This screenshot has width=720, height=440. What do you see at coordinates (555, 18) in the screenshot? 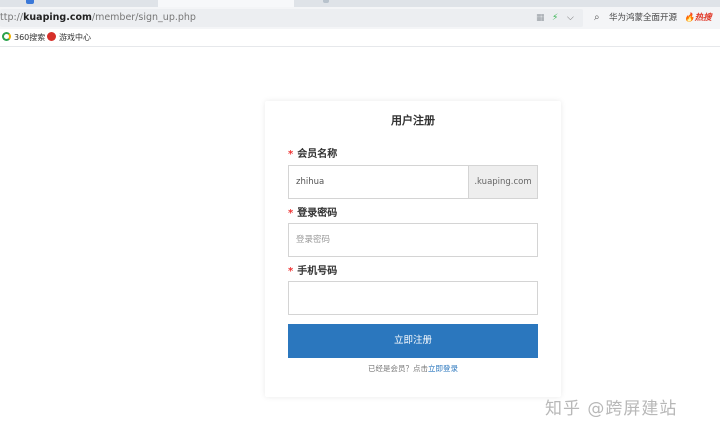
I see `lightning-icon: ⚡` at bounding box center [555, 18].